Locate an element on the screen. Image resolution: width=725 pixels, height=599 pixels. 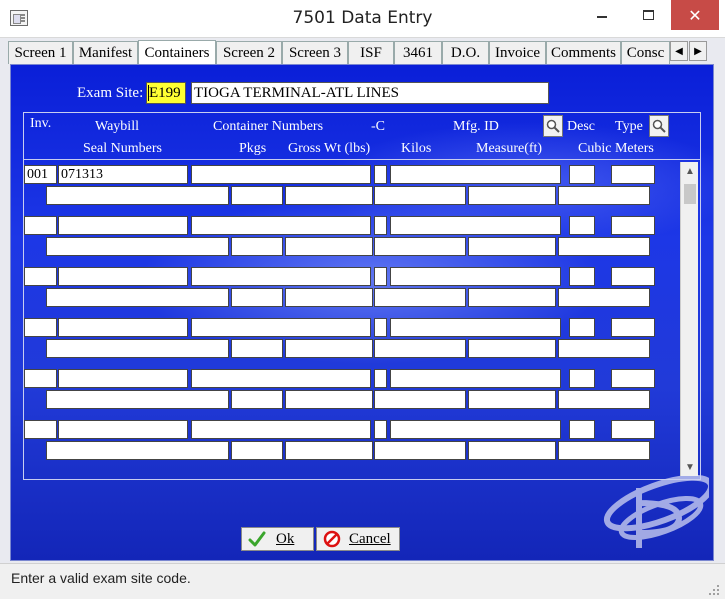
tab-isf: ISF is located at coordinates (371, 52).